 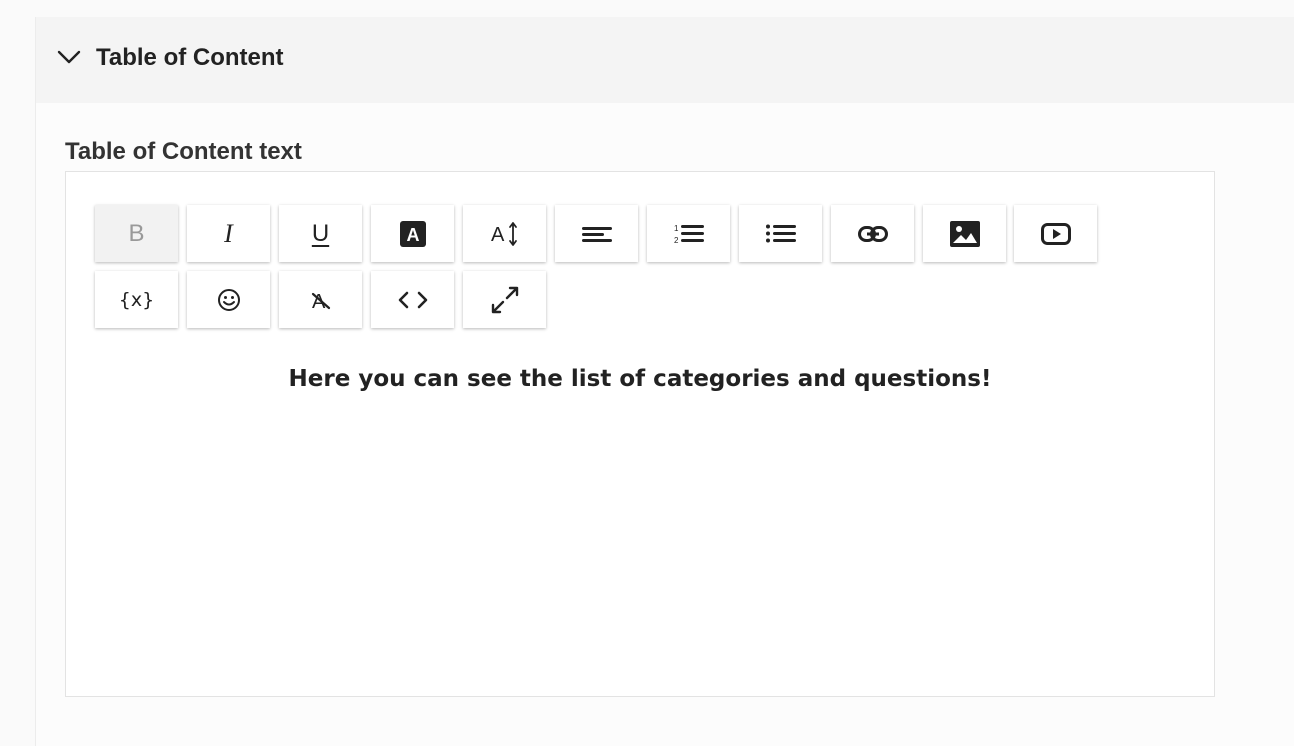 What do you see at coordinates (676, 240) in the screenshot?
I see `svg-text: 2` at bounding box center [676, 240].